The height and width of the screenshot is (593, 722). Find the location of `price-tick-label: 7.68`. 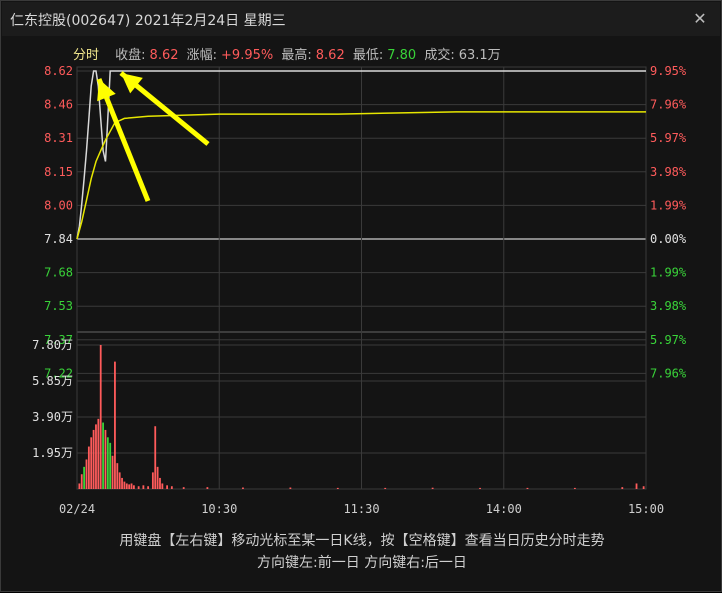

price-tick-label: 7.68 is located at coordinates (58, 273).